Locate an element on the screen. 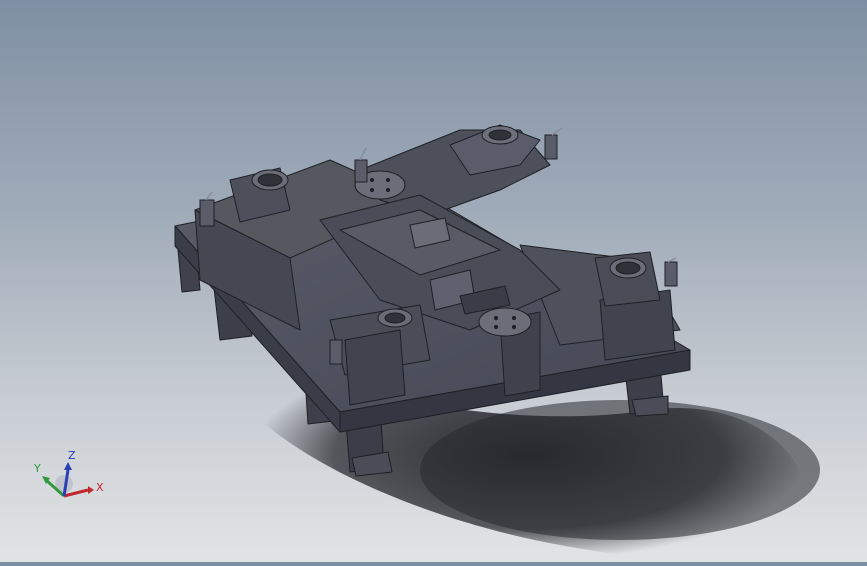  y-axis-label: Y is located at coordinates (37, 468).